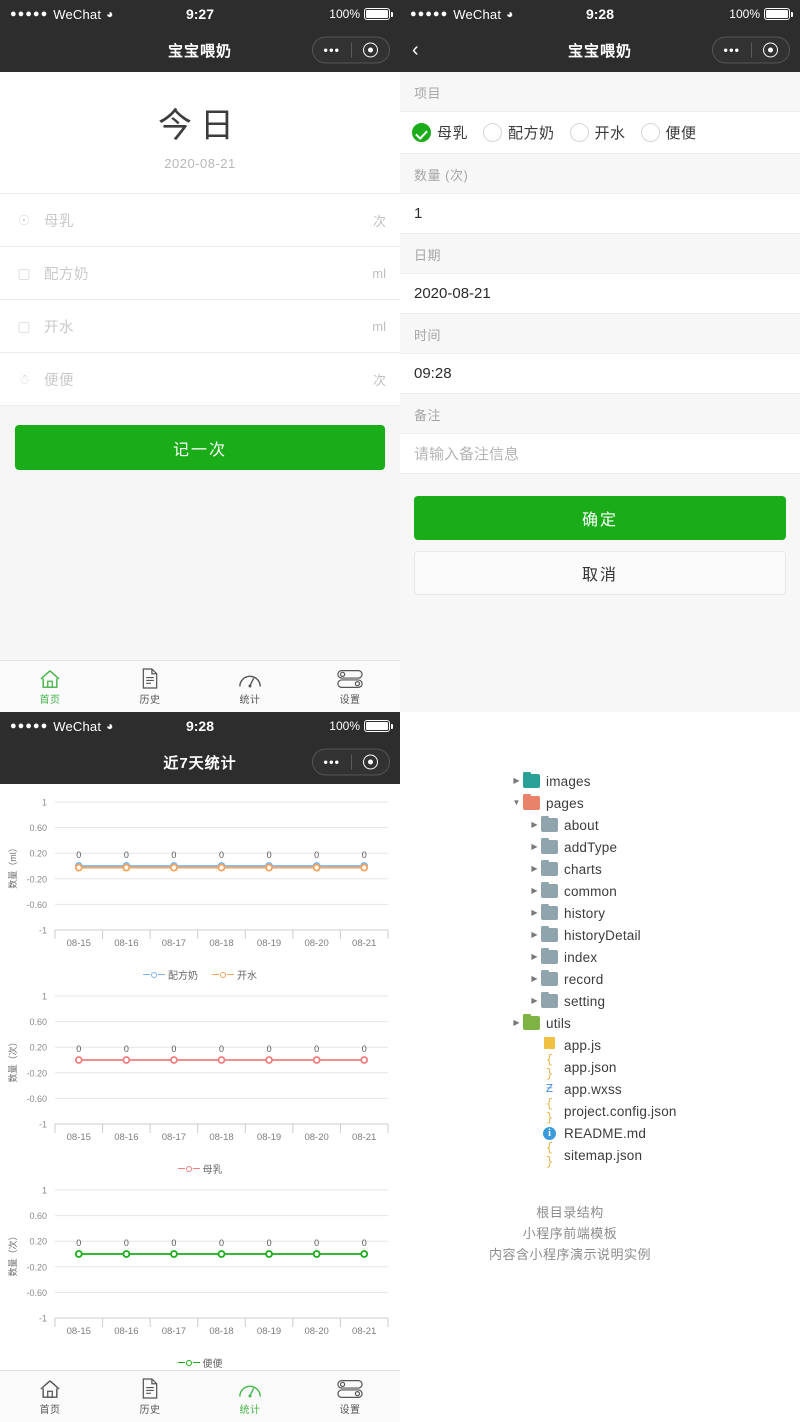 This screenshot has width=800, height=1422. What do you see at coordinates (350, 1388) in the screenshot?
I see `settings-sliders-icon` at bounding box center [350, 1388].